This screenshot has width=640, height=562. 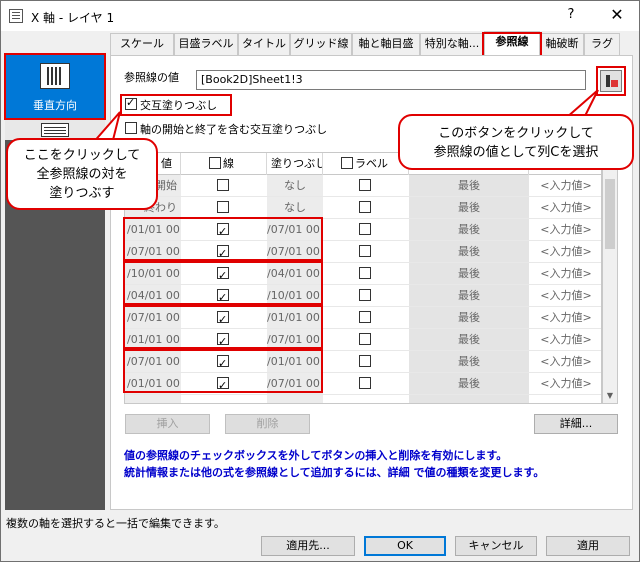 What do you see at coordinates (516, 142) in the screenshot?
I see `right-callout: このボタンをクリックして 参照線の値として列Cを選択` at bounding box center [516, 142].